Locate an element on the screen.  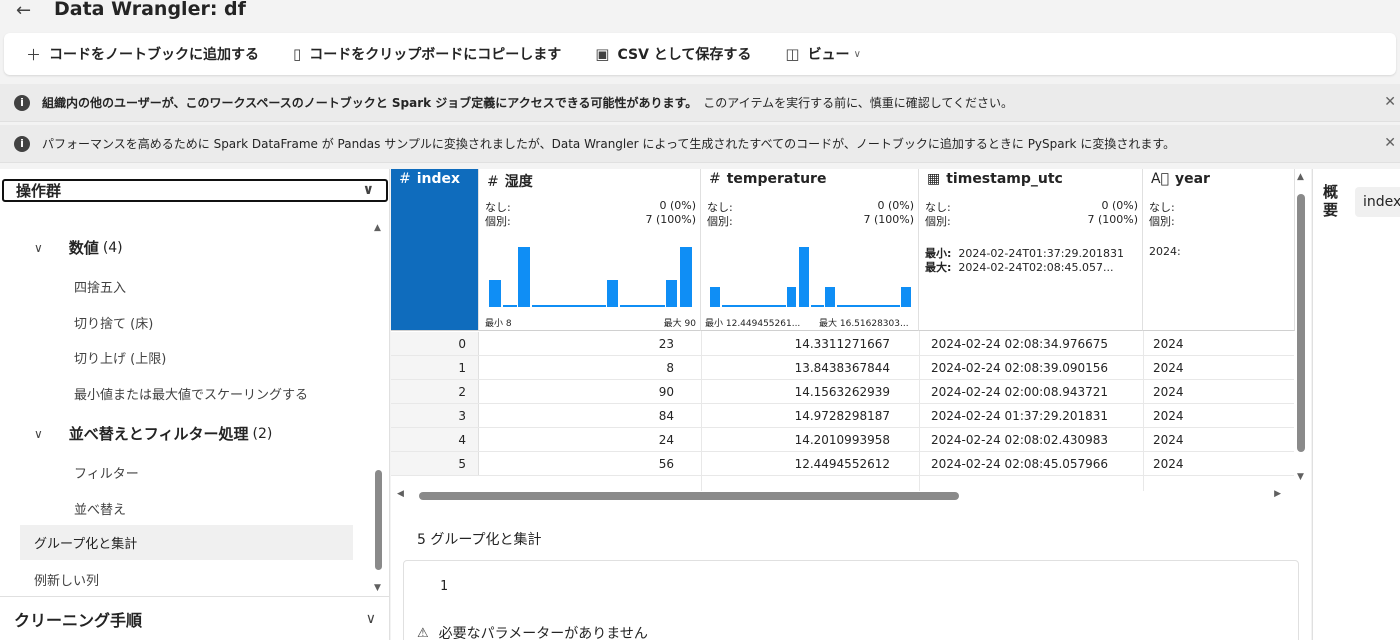
summary-panel: 概要 index is located at coordinates (1356, 404).